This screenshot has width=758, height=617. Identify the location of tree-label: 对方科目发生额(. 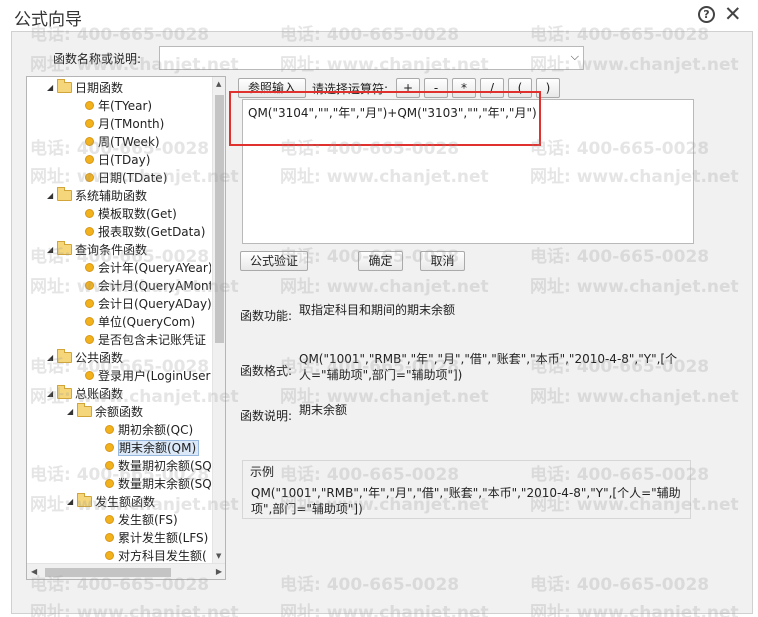
(162, 556).